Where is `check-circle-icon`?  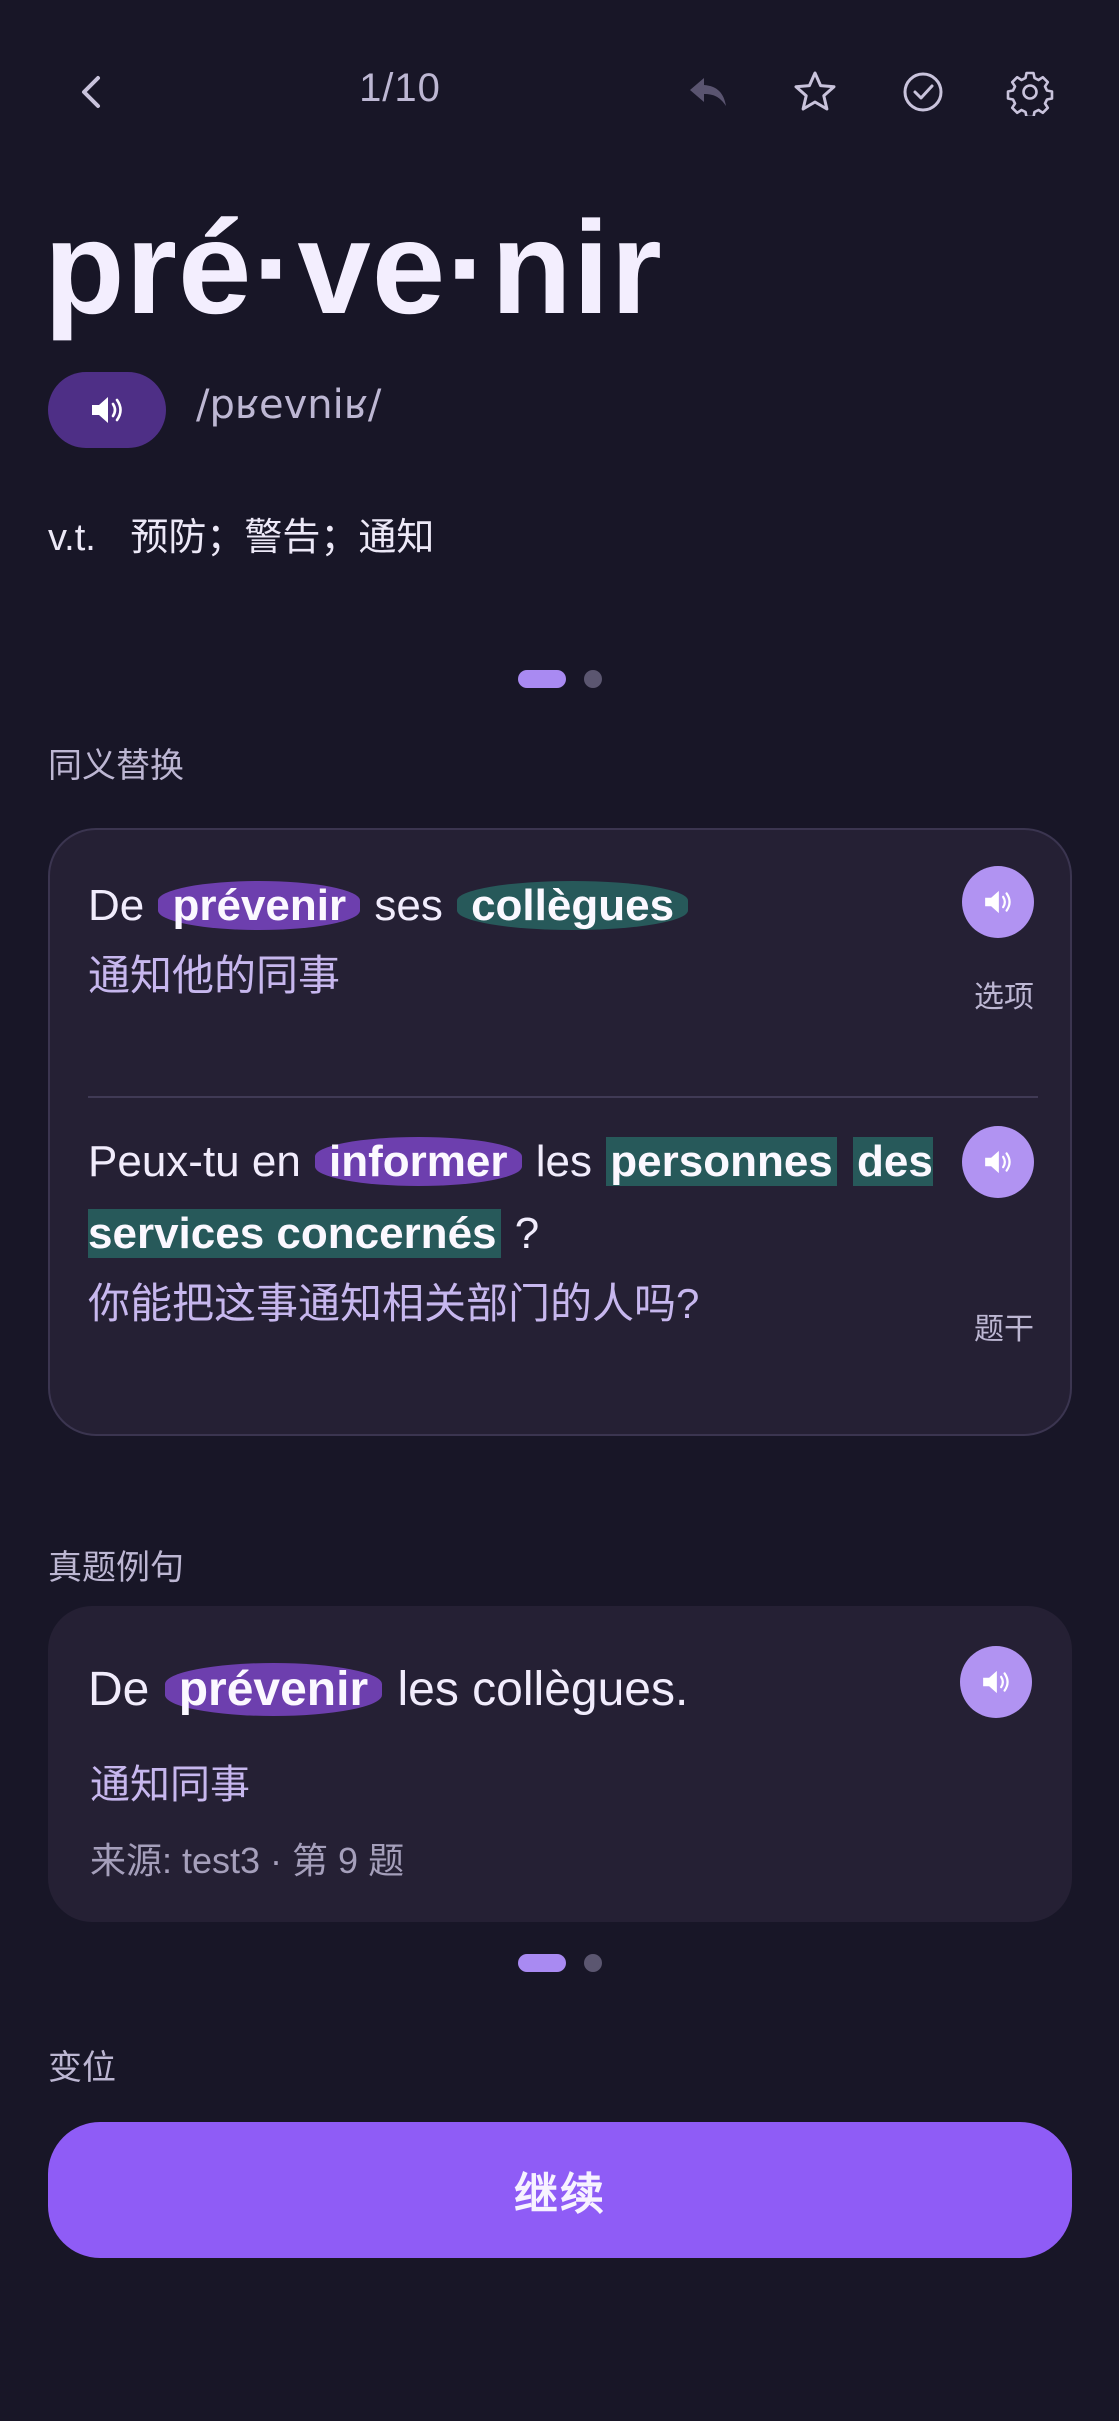 check-circle-icon is located at coordinates (923, 92).